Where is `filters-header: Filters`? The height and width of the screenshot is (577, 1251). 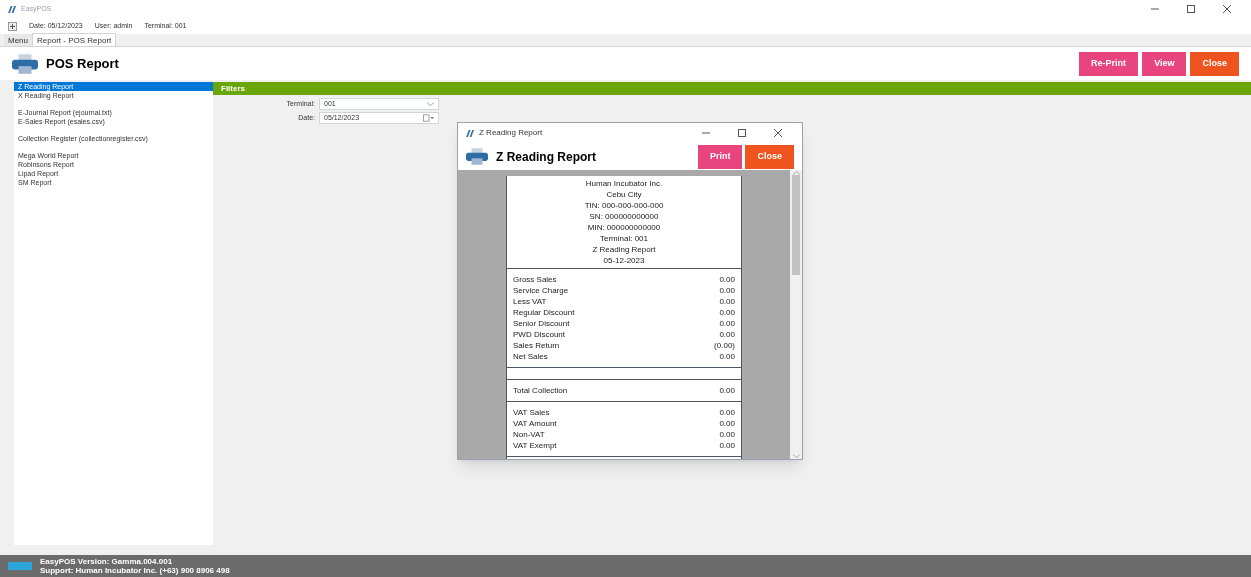 filters-header: Filters is located at coordinates (732, 88).